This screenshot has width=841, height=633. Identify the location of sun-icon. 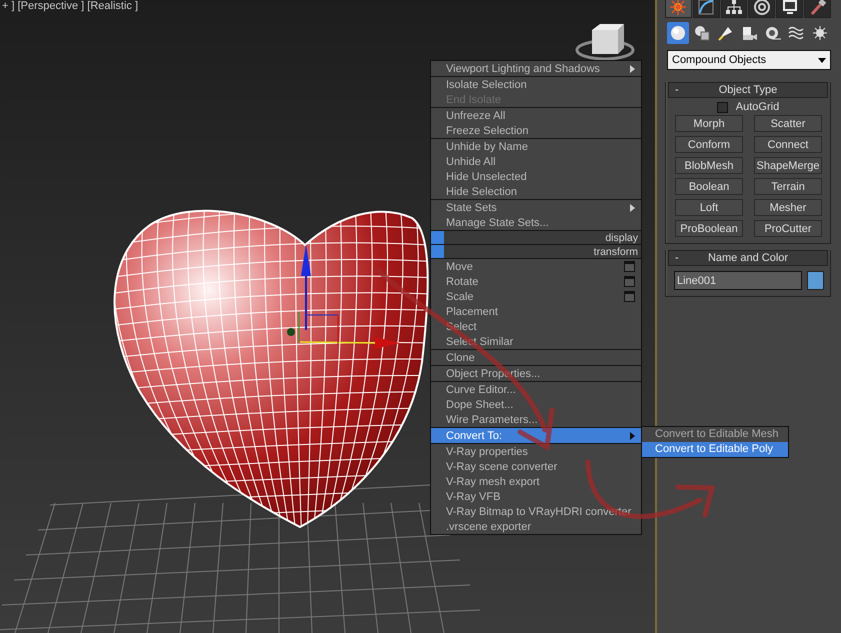
(678, 8).